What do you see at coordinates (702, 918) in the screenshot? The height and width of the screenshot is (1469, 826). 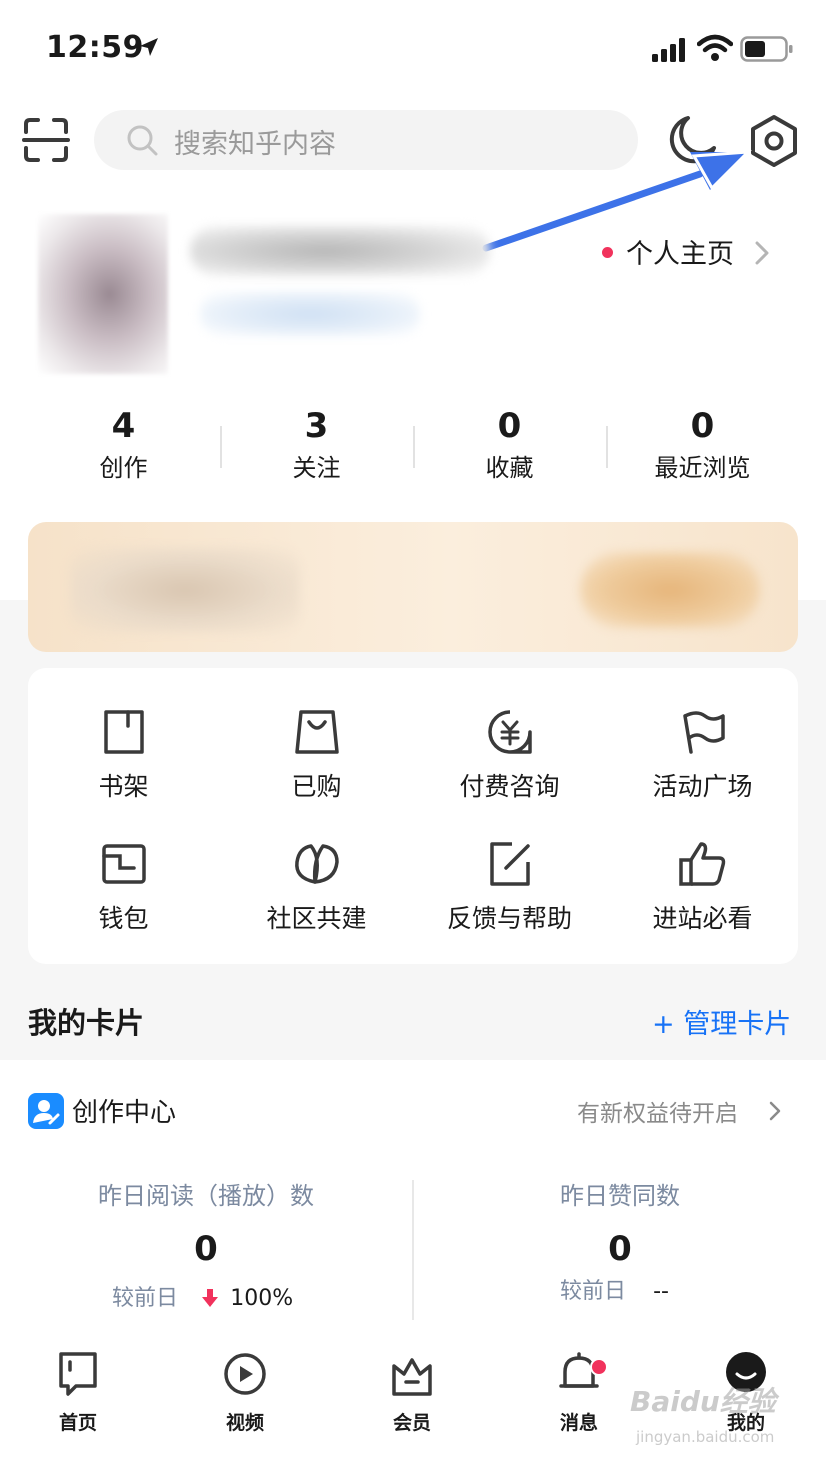 I see `grid-item-label: 进站必看` at bounding box center [702, 918].